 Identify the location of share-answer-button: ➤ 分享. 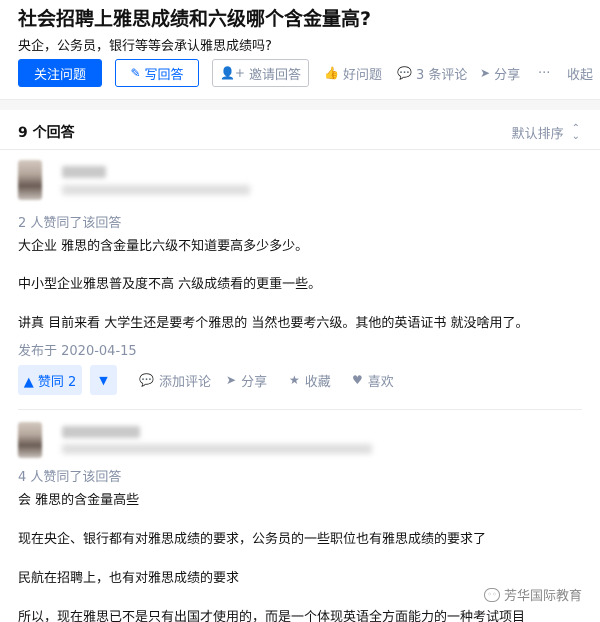
(246, 380).